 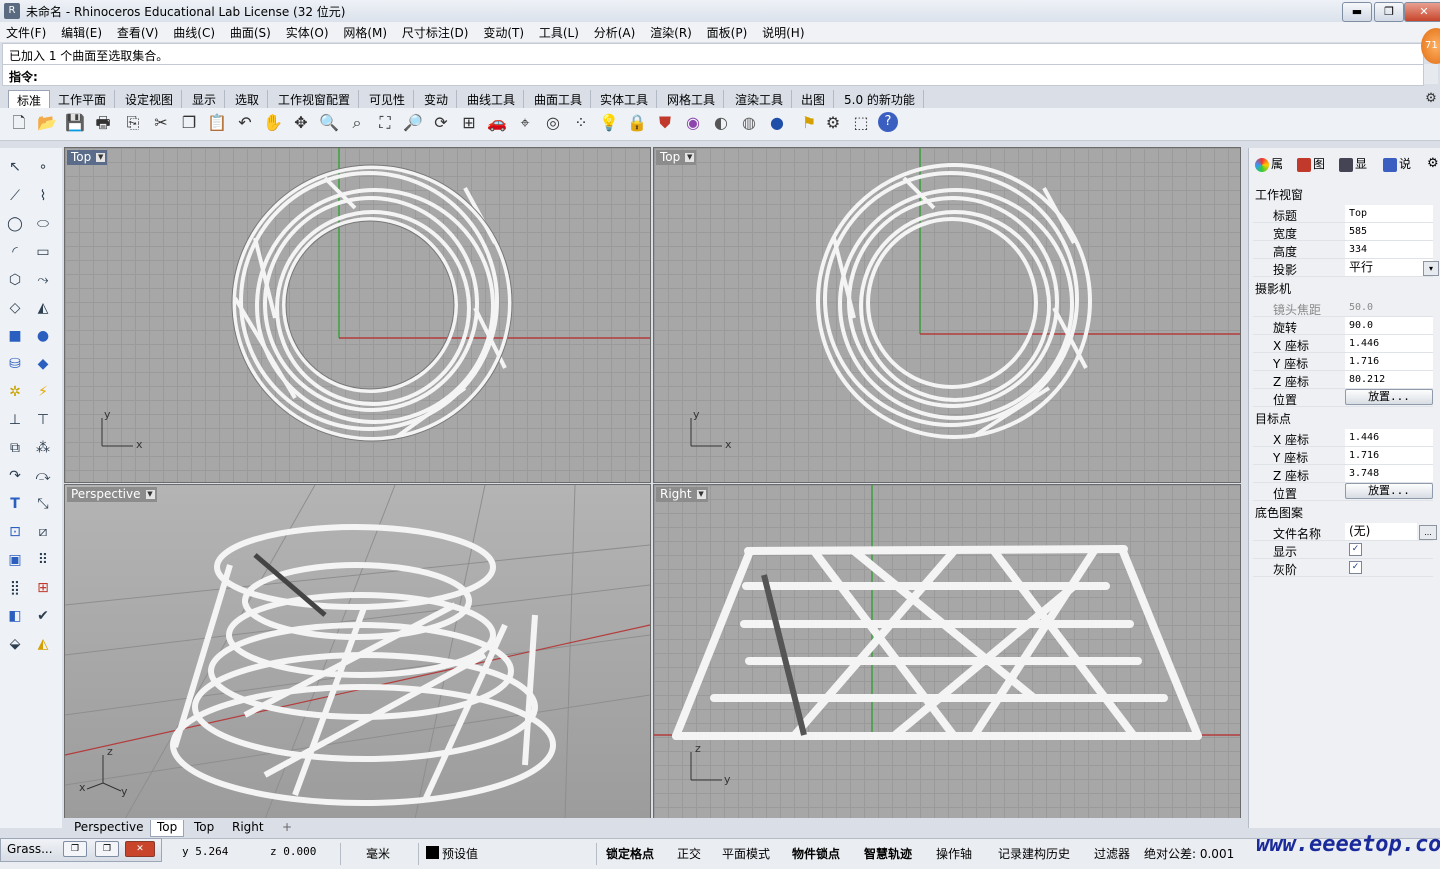 I want to click on polyline-icon: ⟋, so click(x=15, y=196).